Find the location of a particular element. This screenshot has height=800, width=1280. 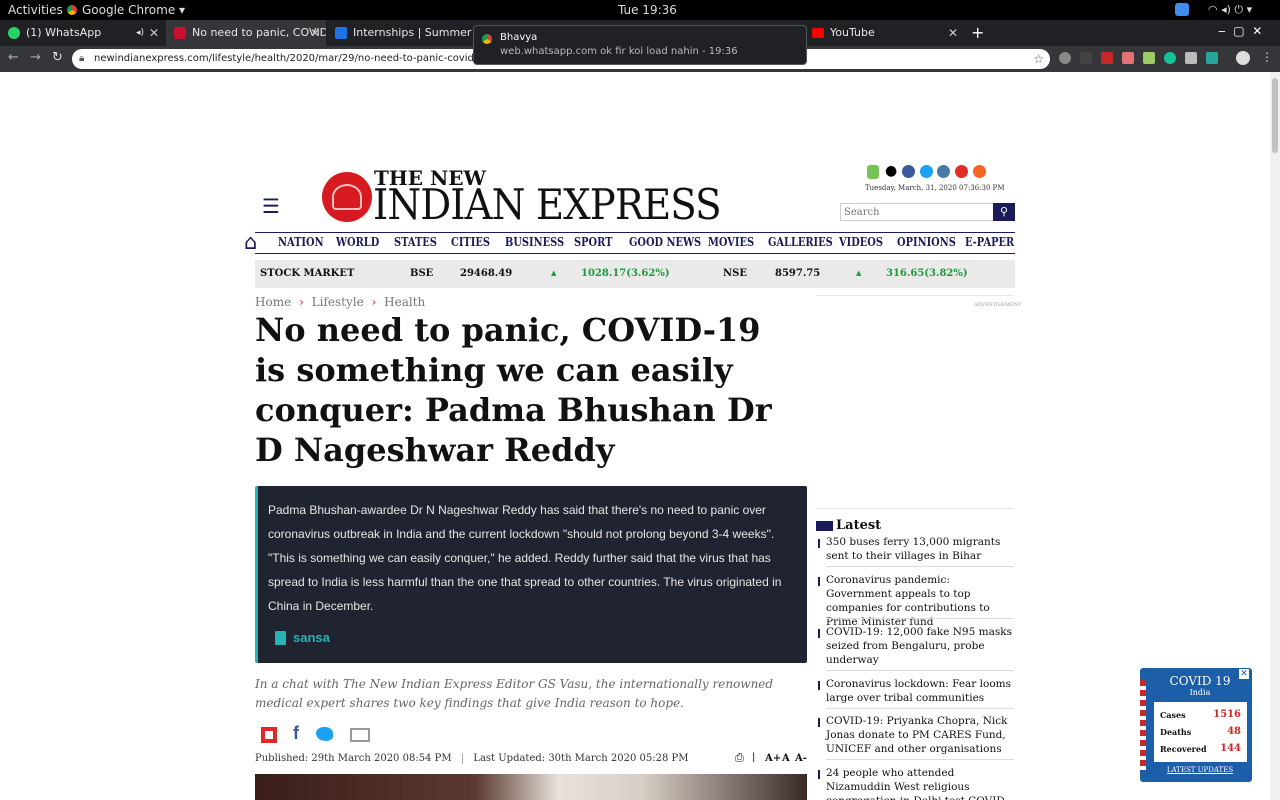

current-date: Tuesday, March, 31, 2020 07:36:30 PM is located at coordinates (935, 188).